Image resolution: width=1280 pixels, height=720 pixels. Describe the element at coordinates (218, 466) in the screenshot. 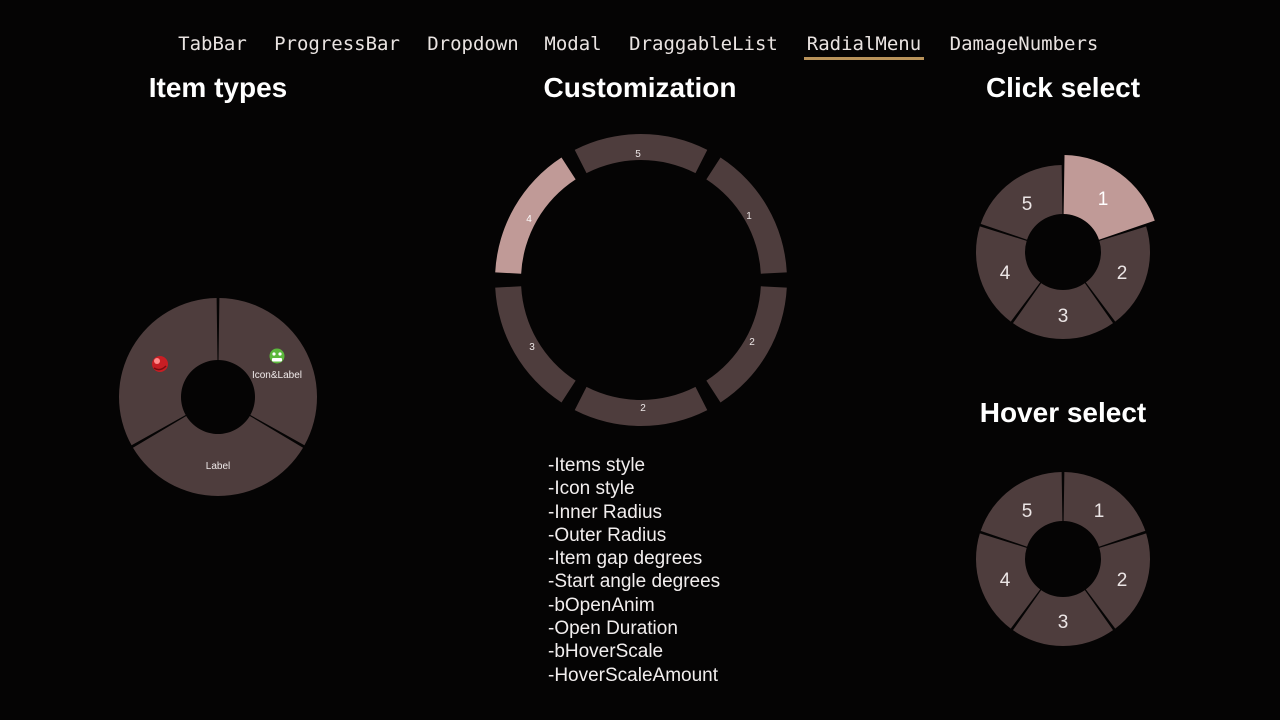

I see `label-item-text: Label` at that location.